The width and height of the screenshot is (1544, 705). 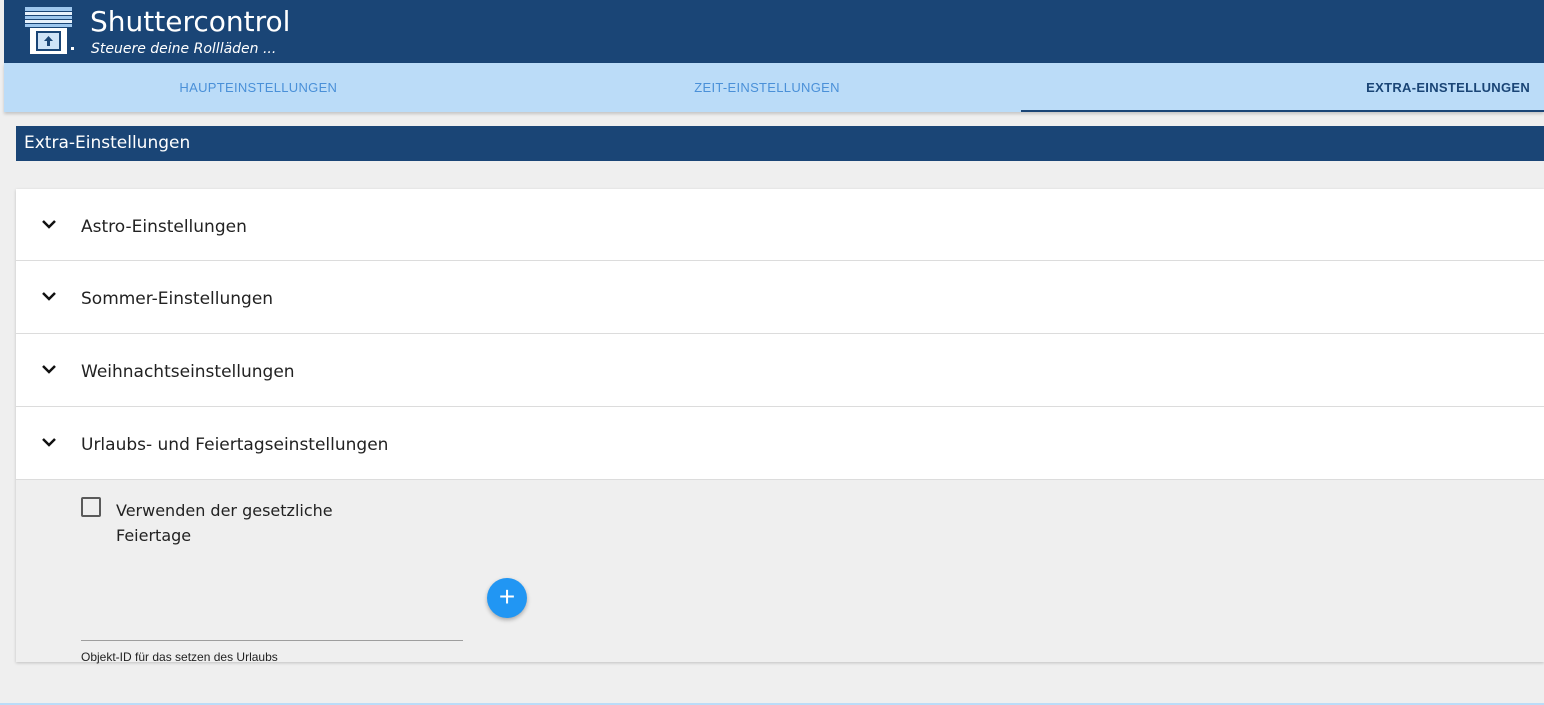 I want to click on object-id-label: Objekt-ID für das setzen des Urlaubs, so click(x=179, y=657).